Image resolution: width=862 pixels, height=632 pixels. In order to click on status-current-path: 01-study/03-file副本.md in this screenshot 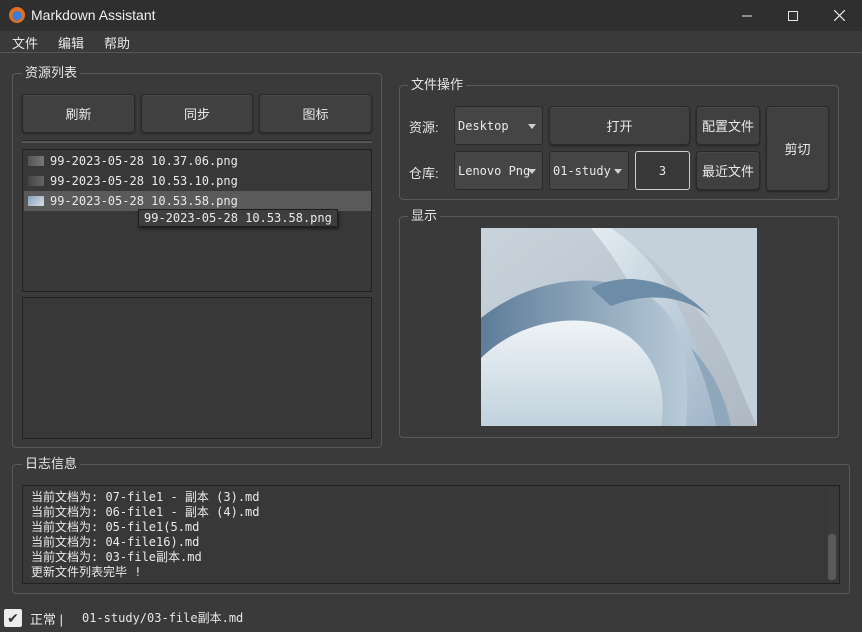, I will do `click(163, 618)`.